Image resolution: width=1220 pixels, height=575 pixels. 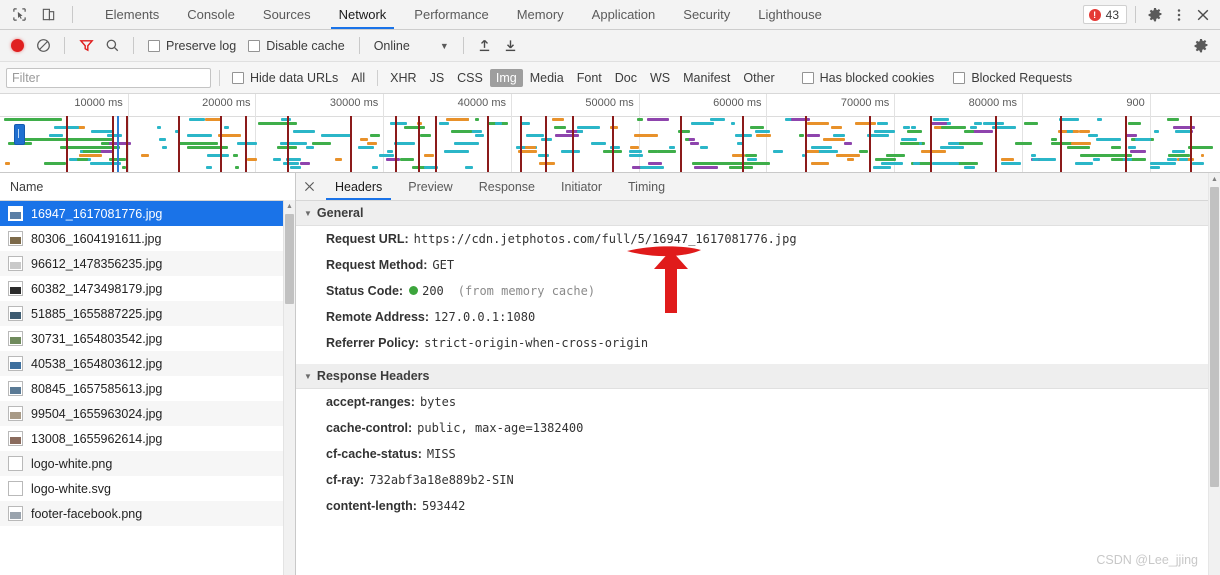 What do you see at coordinates (147, 463) in the screenshot?
I see `request-row: logo-white.png` at bounding box center [147, 463].